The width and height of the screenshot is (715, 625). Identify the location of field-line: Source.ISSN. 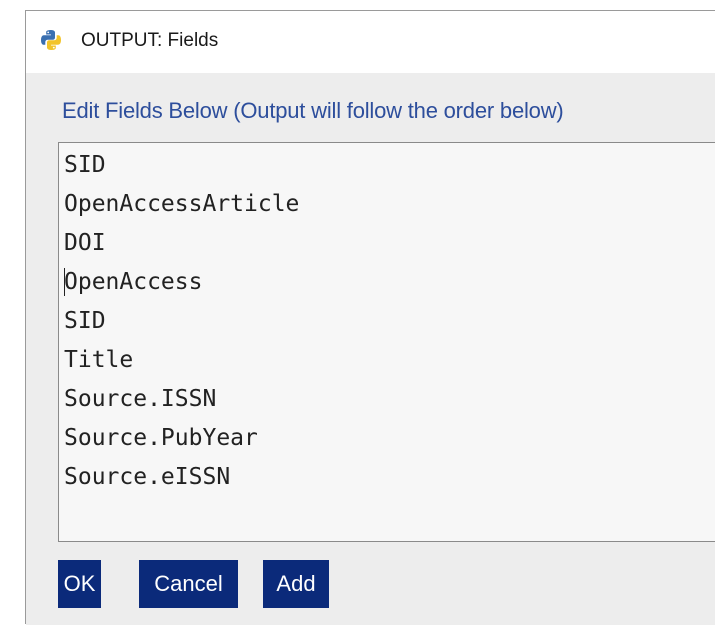
(140, 399).